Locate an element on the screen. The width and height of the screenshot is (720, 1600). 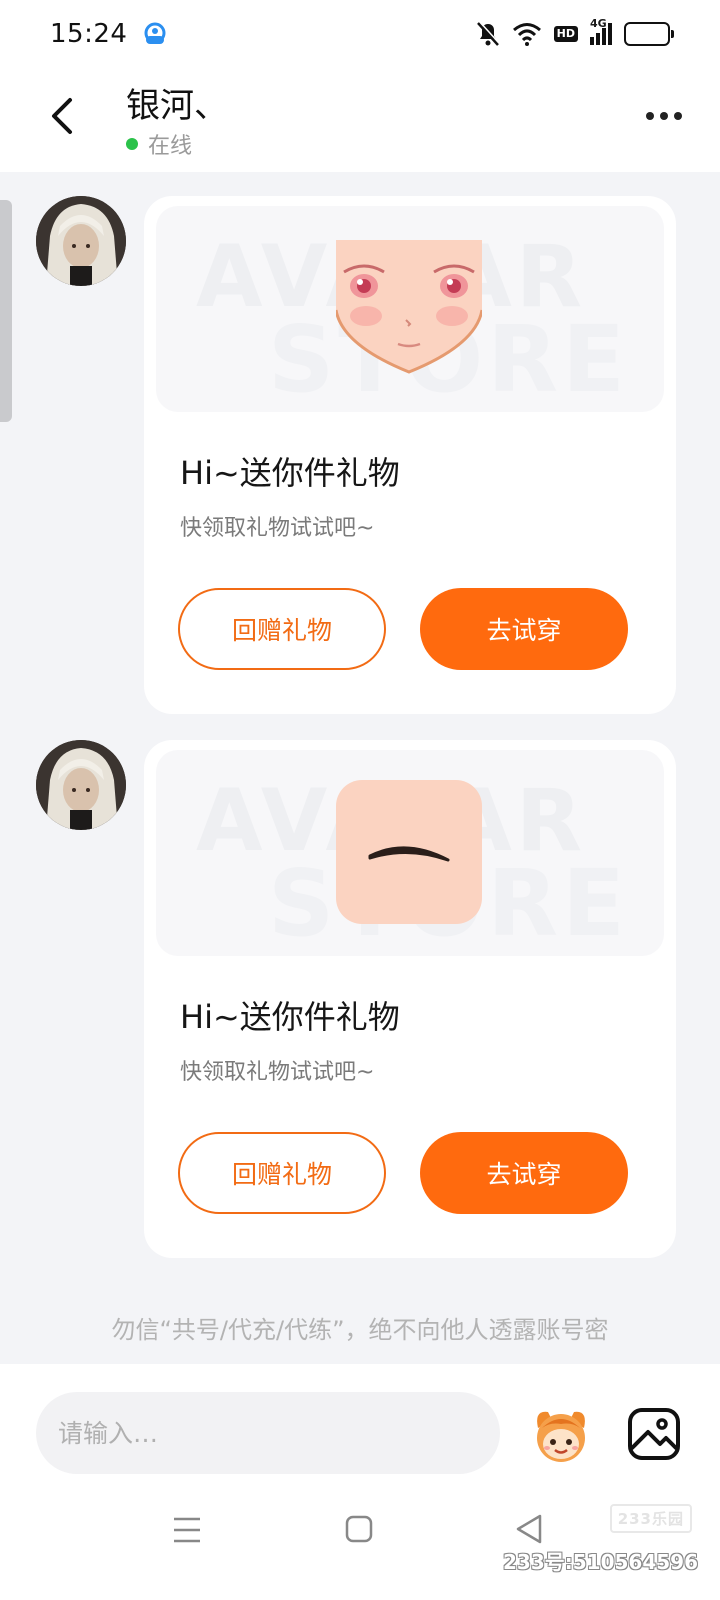
scrollbar is located at coordinates (6, 311).